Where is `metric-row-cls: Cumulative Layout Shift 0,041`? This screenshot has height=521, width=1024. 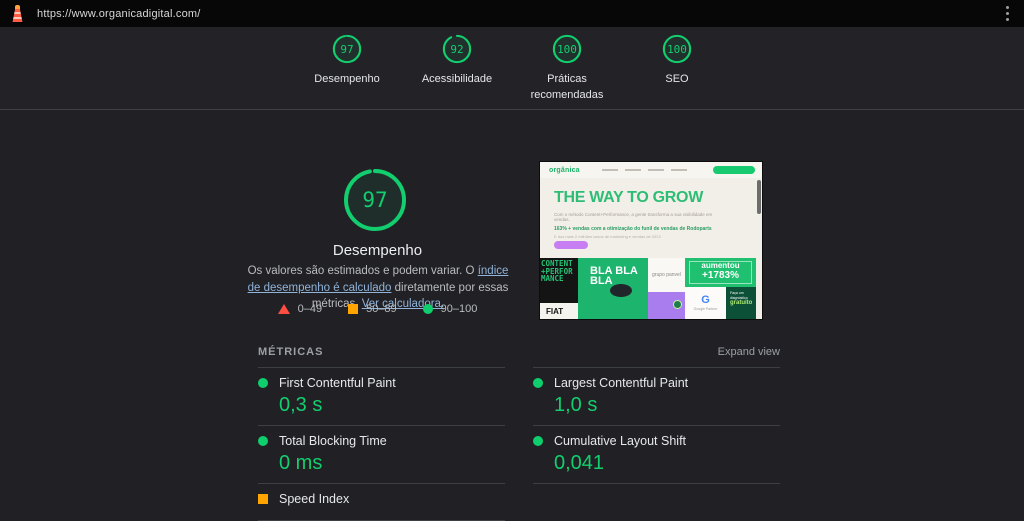 metric-row-cls: Cumulative Layout Shift 0,041 is located at coordinates (656, 455).